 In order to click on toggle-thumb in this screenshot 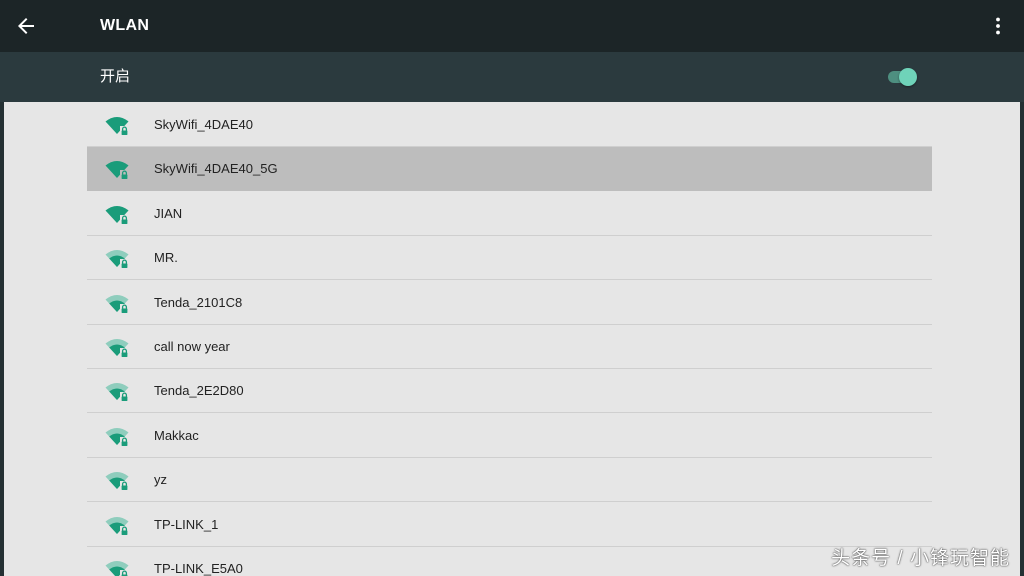, I will do `click(908, 77)`.